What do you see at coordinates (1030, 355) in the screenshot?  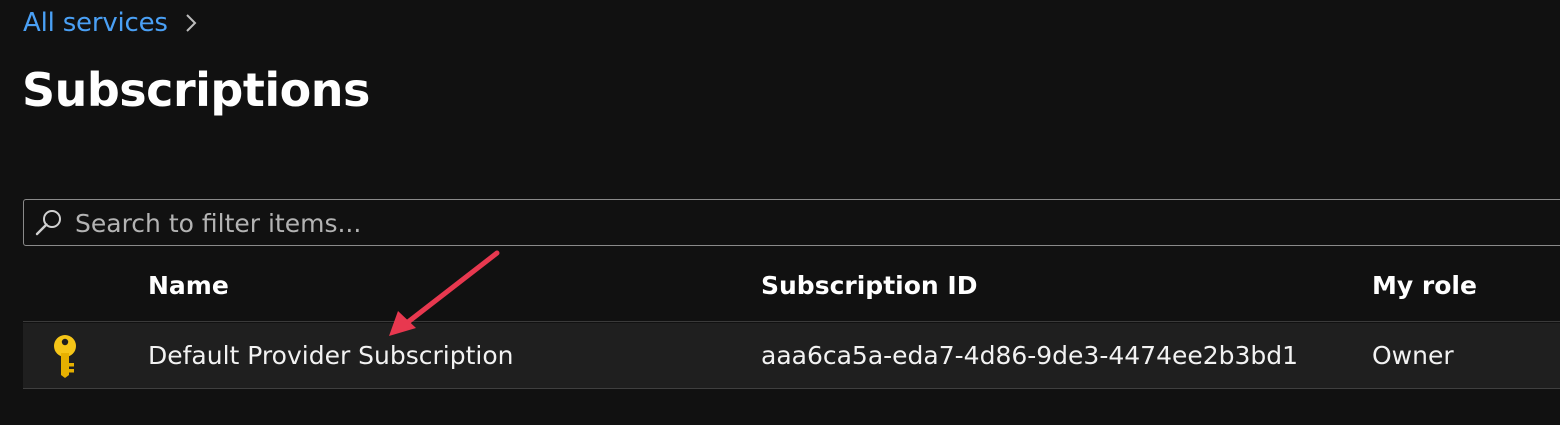 I see `subscription-id-cell: aaa6ca5a-eda7-4d86-9de3-4474ee2b3bd1` at bounding box center [1030, 355].